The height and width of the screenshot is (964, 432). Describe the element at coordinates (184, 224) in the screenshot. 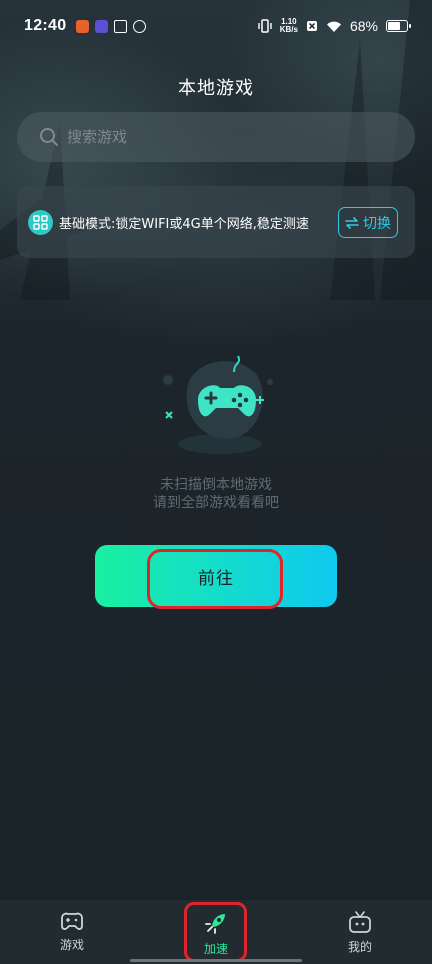

I see `mode-description: 基础模式:锁定WIFI或4G单个网络,稳定测速` at that location.